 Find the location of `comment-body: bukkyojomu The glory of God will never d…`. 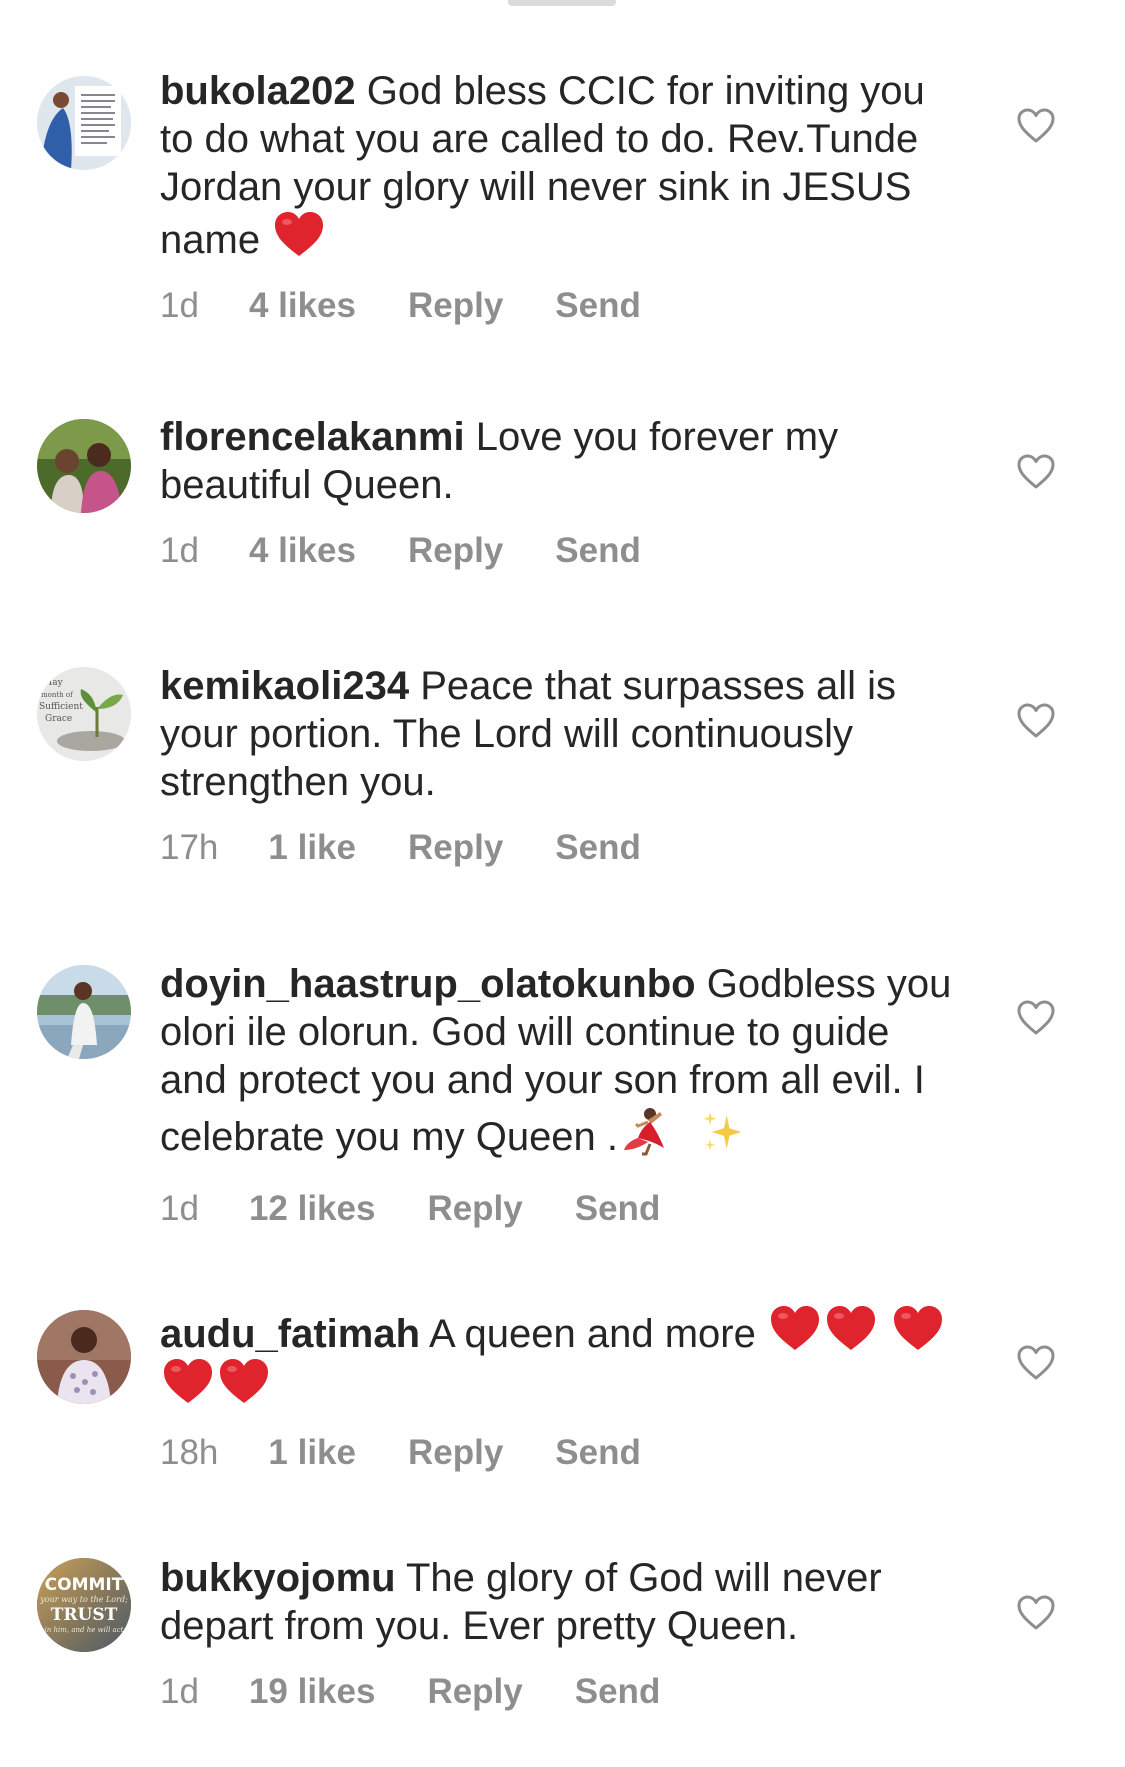

comment-body: bukkyojomu The glory of God will never d… is located at coordinates (560, 1633).